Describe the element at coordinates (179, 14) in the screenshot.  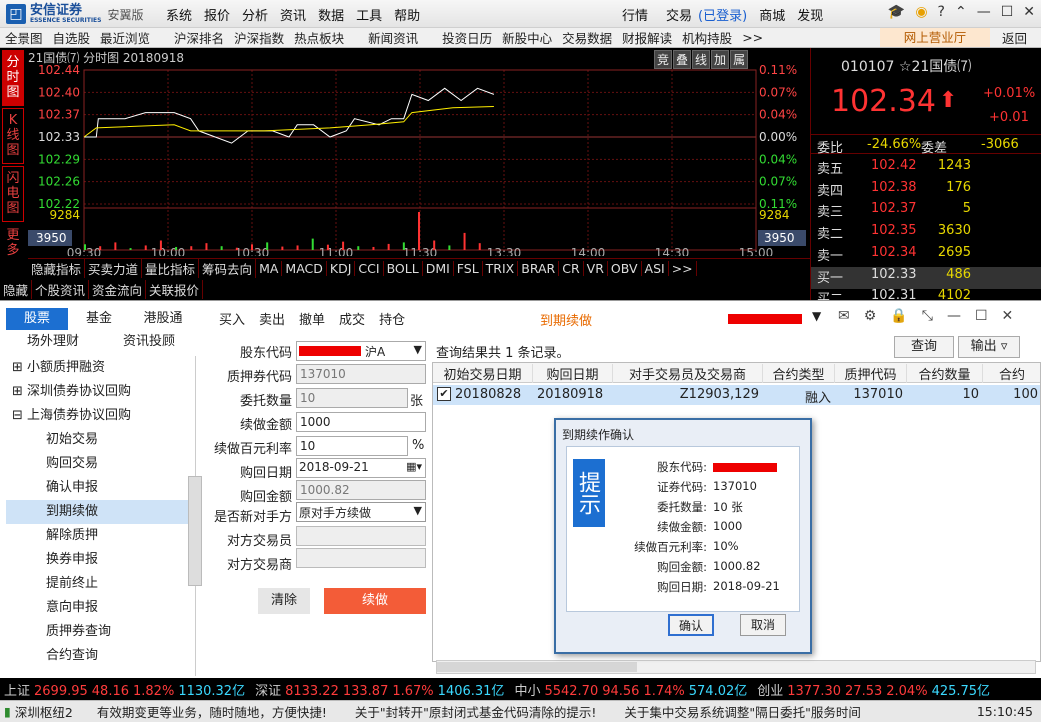
I see `menu-system: 系统` at that location.